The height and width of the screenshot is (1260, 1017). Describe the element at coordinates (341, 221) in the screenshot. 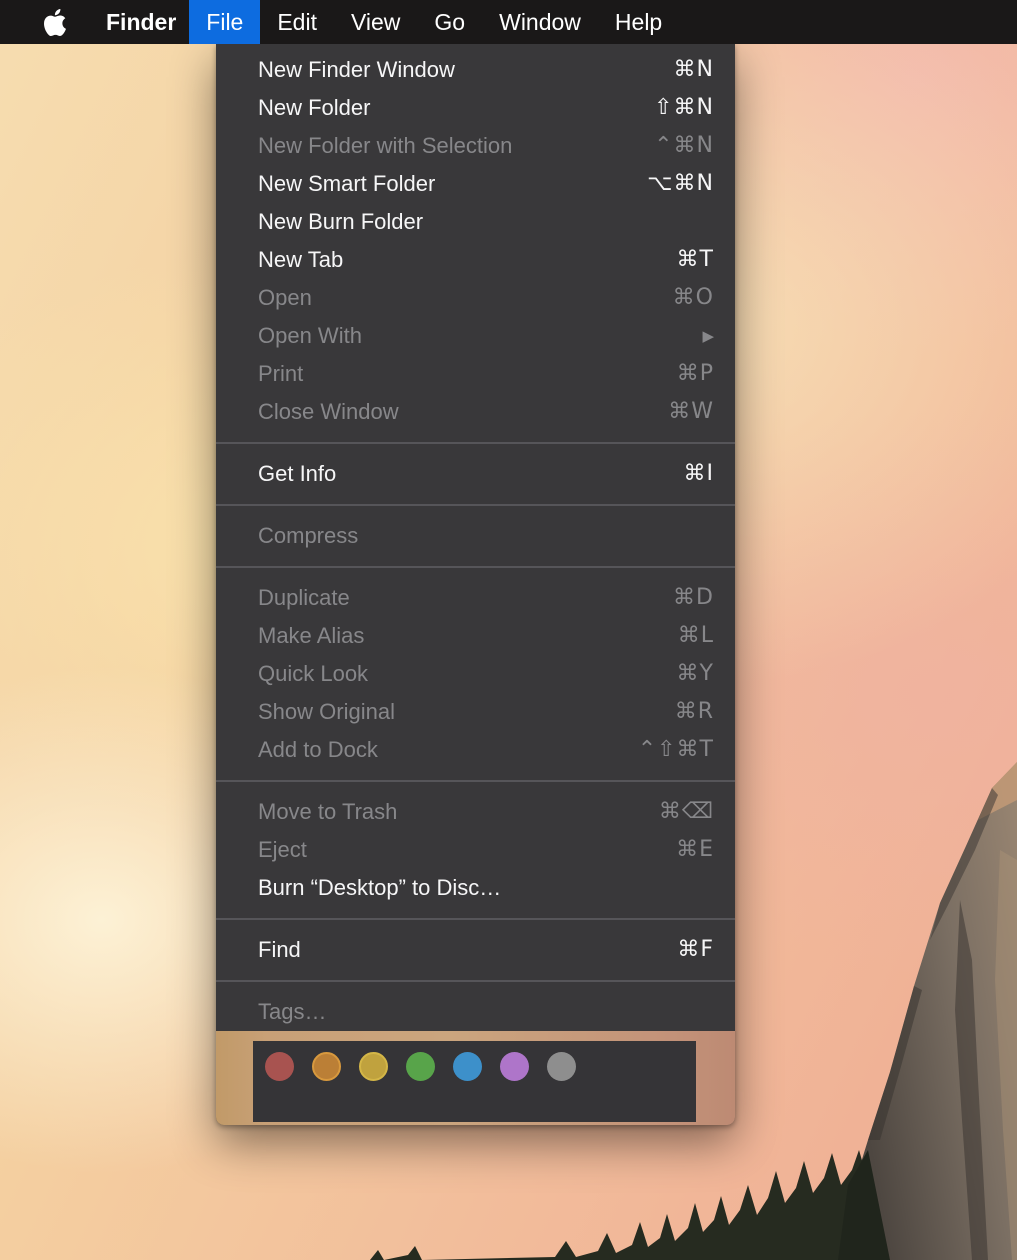

I see `menu-item-label: New Burn Folder` at that location.